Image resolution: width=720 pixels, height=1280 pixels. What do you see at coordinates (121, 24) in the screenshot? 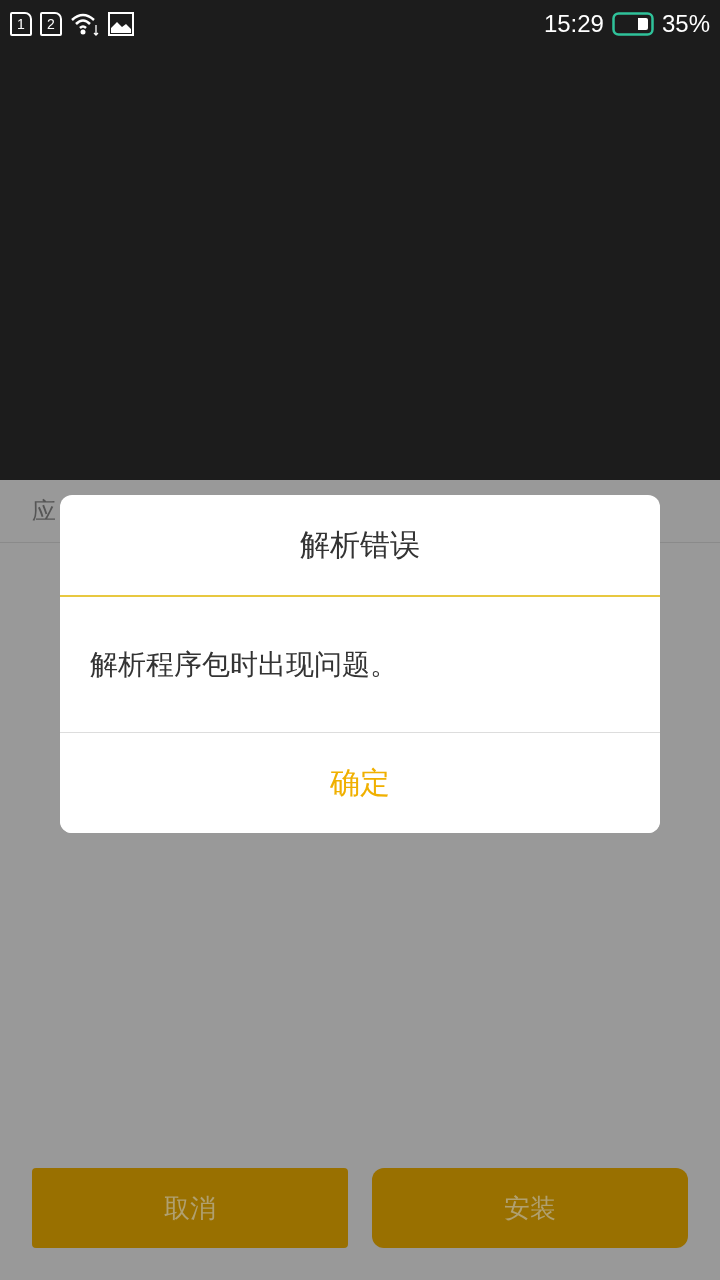
I see `image-icon` at bounding box center [121, 24].